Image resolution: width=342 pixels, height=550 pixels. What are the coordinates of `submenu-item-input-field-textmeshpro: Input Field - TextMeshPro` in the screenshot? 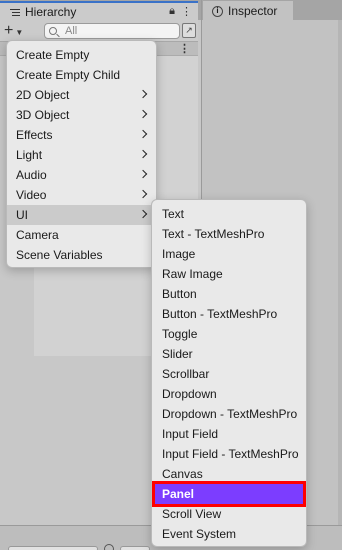 It's located at (229, 454).